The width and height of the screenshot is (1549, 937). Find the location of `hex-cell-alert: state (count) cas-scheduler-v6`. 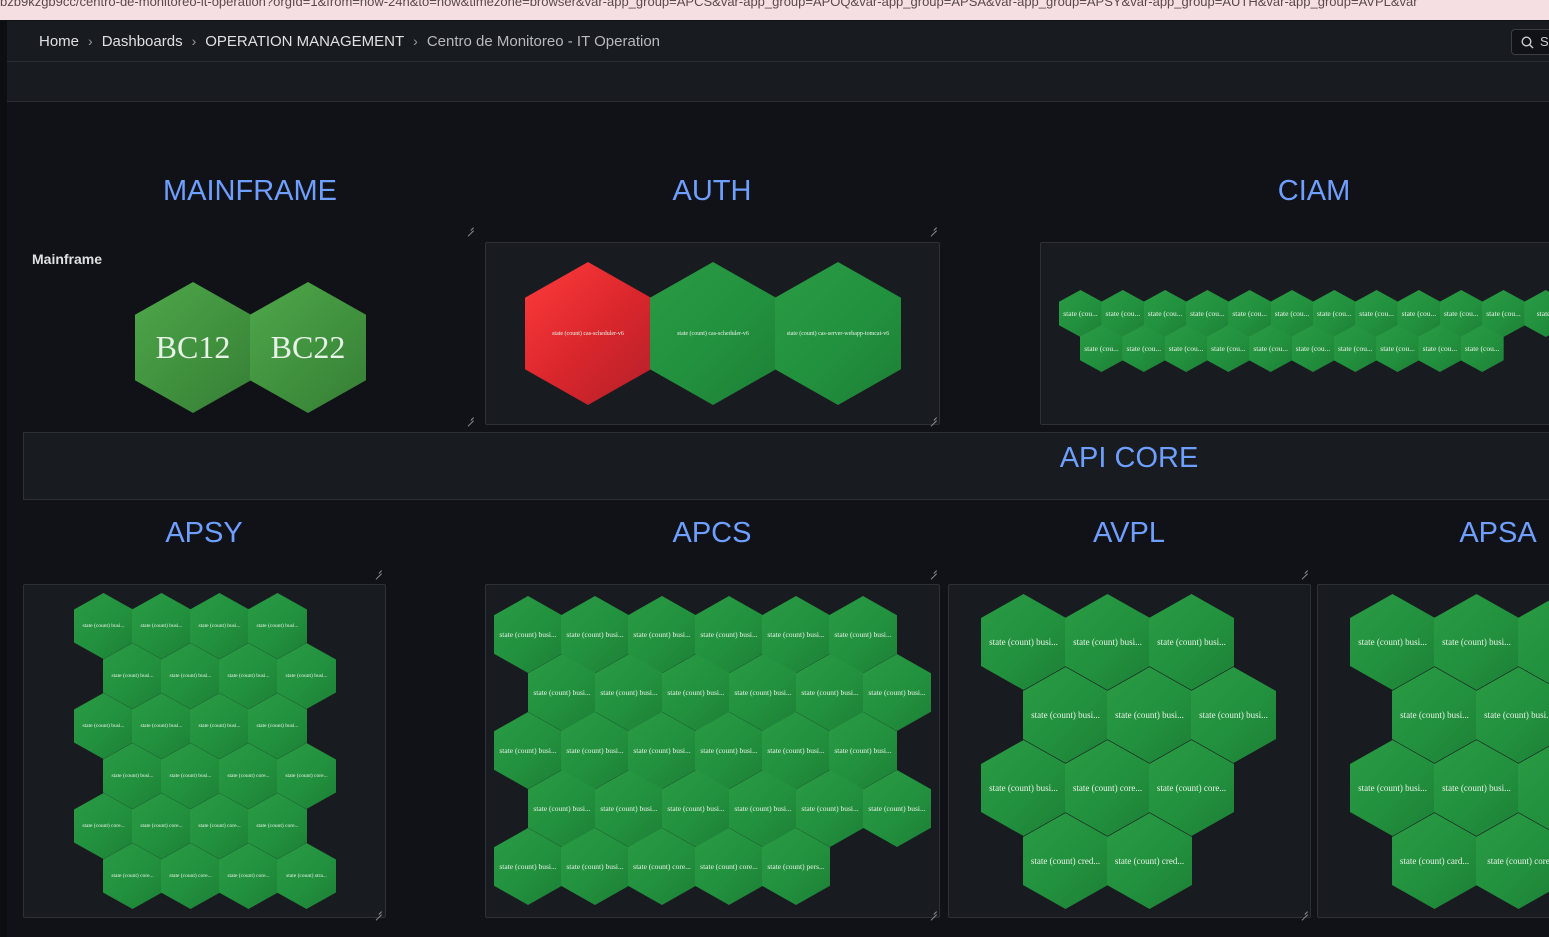

hex-cell-alert: state (count) cas-scheduler-v6 is located at coordinates (588, 333).